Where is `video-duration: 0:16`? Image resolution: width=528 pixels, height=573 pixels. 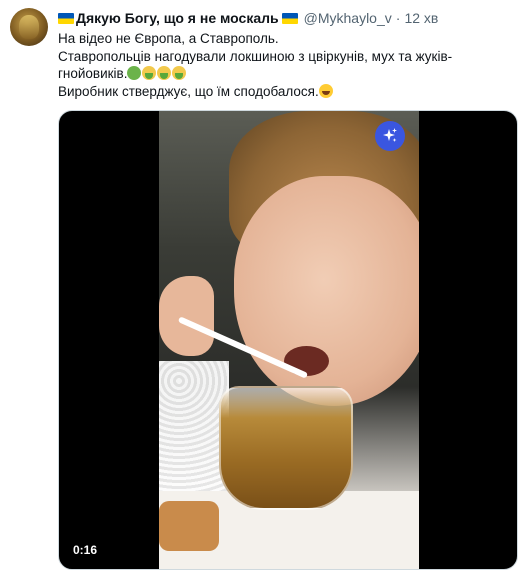
video-duration: 0:16 is located at coordinates (85, 550).